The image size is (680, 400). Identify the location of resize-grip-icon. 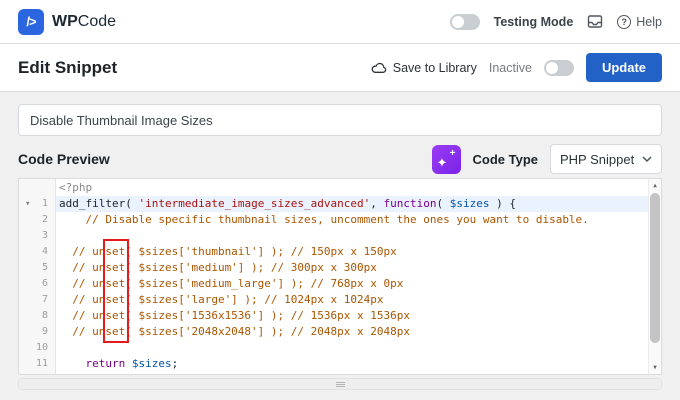
(340, 384).